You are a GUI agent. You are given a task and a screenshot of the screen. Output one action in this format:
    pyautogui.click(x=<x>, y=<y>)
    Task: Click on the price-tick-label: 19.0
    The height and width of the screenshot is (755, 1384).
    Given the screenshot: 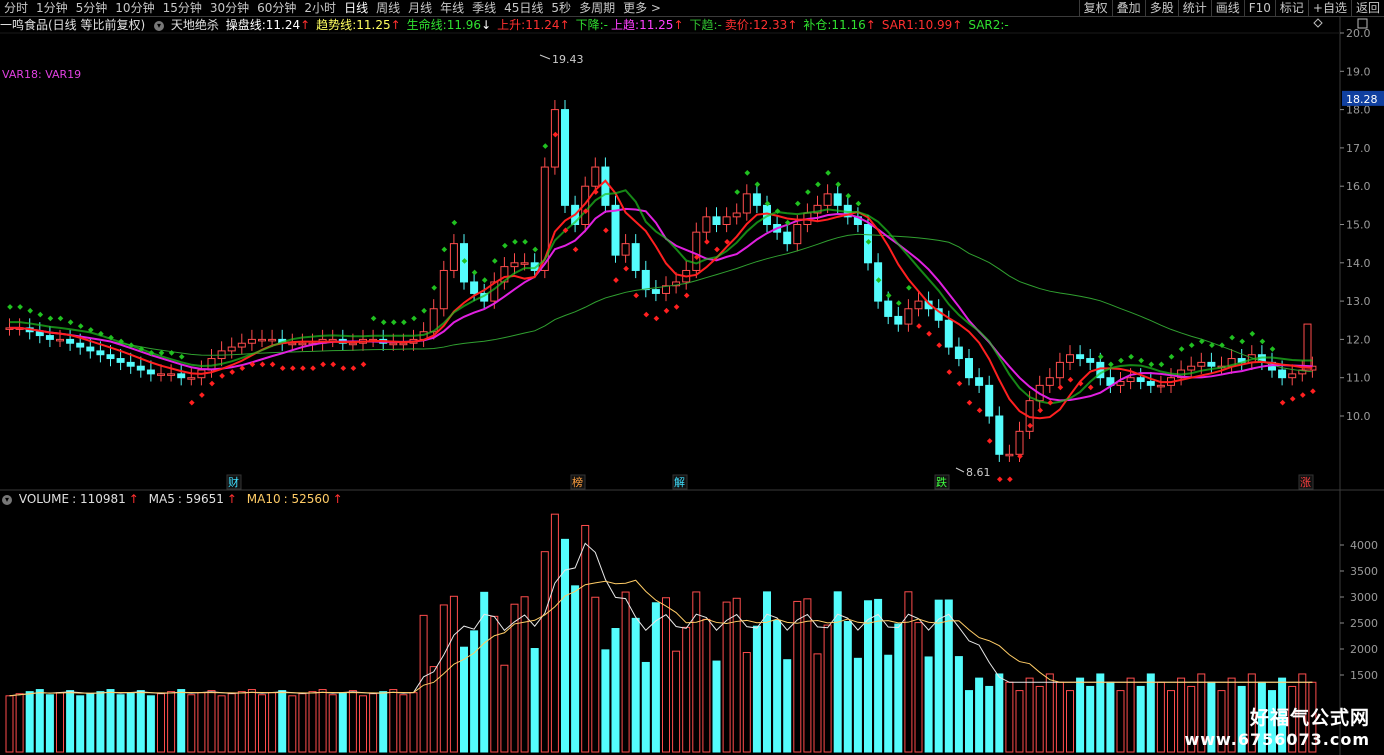 What is the action you would take?
    pyautogui.click(x=1358, y=71)
    